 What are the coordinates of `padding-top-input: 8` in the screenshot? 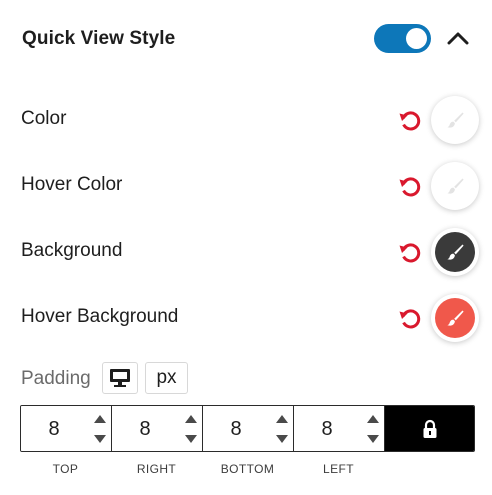 It's located at (54, 429).